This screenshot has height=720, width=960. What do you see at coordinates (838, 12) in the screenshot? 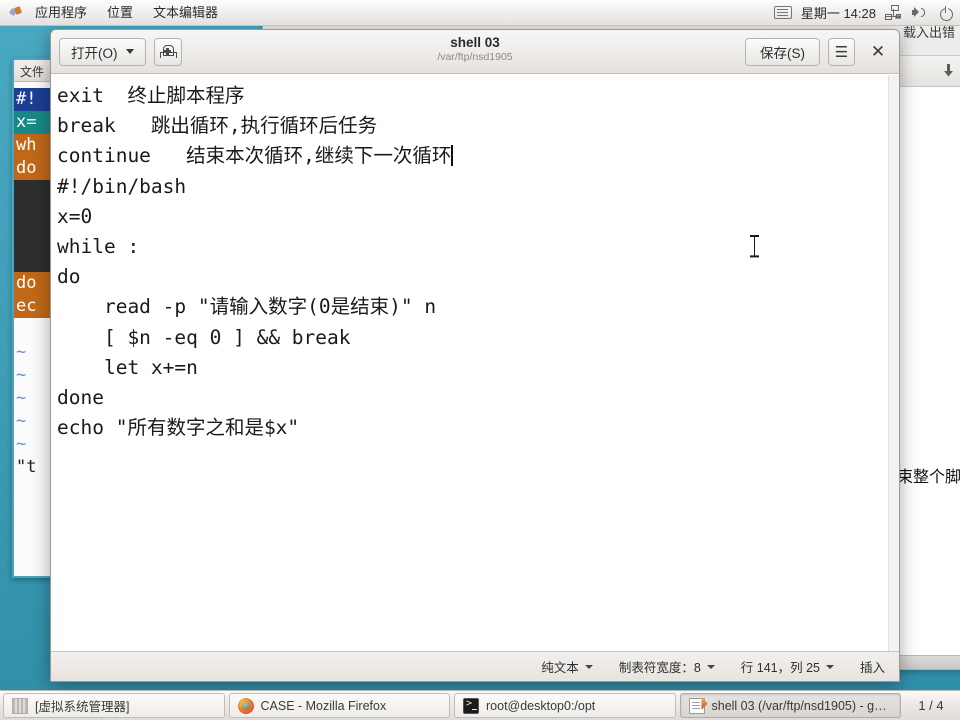
I see `clock: 星期一 14:28` at bounding box center [838, 12].